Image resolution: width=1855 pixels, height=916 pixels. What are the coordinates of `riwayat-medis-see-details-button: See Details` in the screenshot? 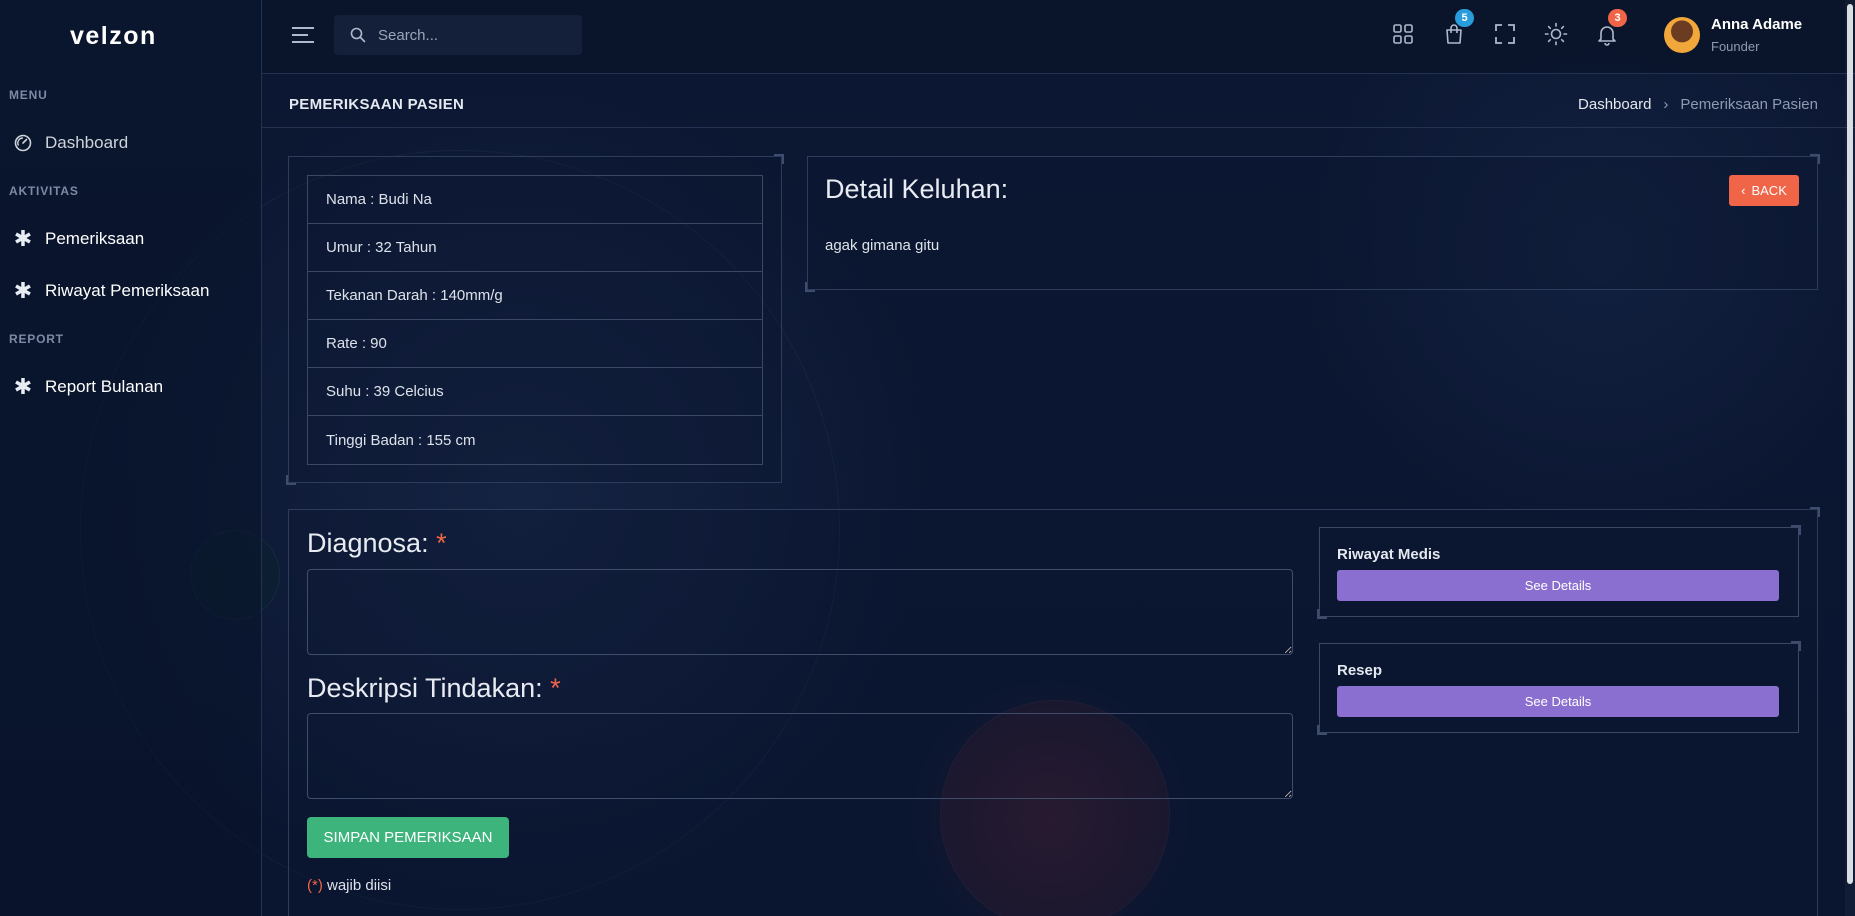 It's located at (1558, 585).